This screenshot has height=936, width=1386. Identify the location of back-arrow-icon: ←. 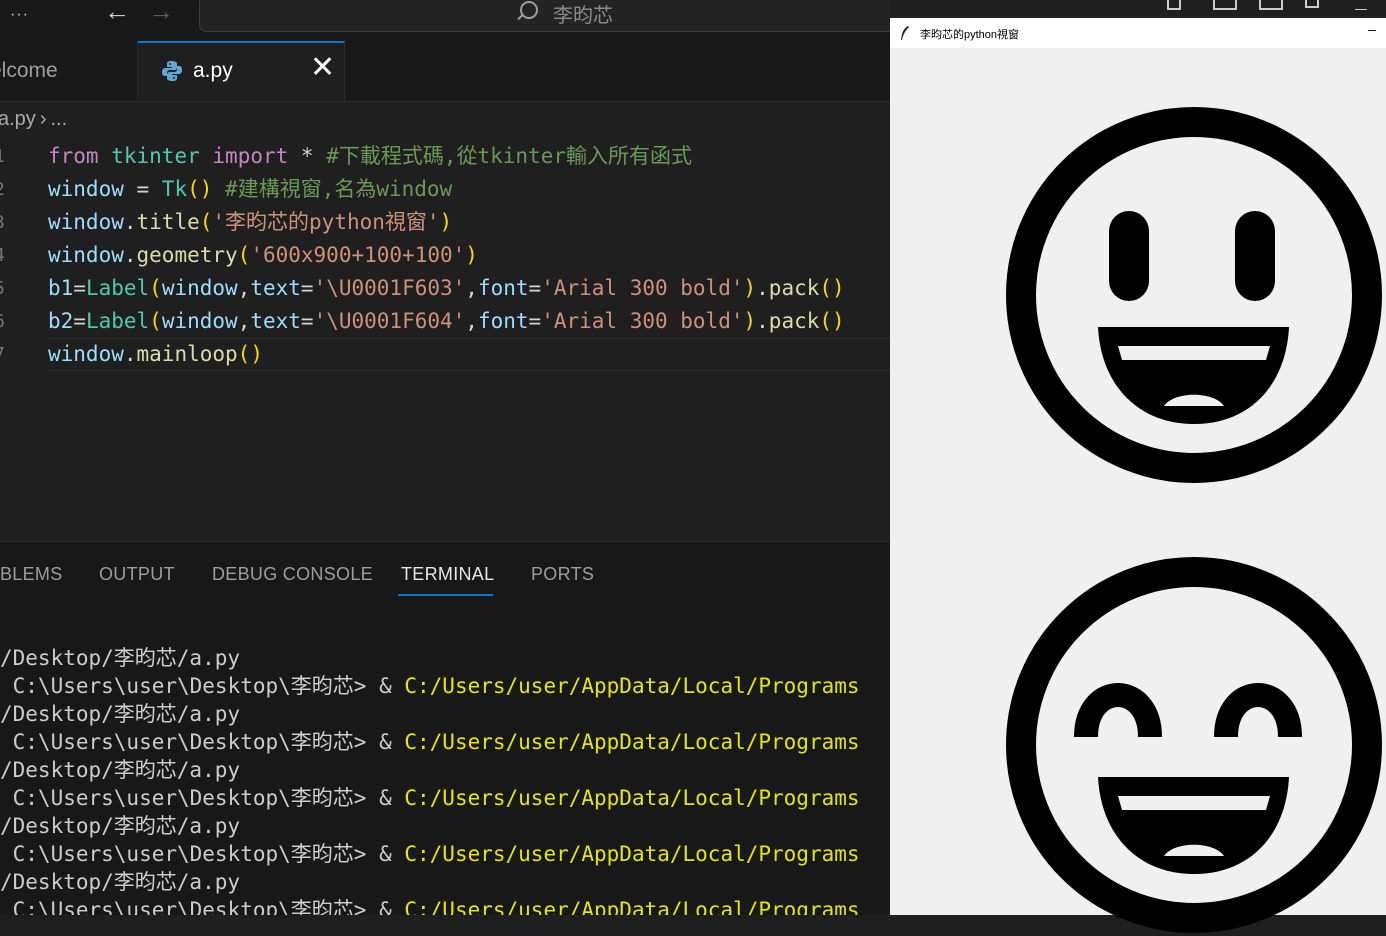
(117, 12).